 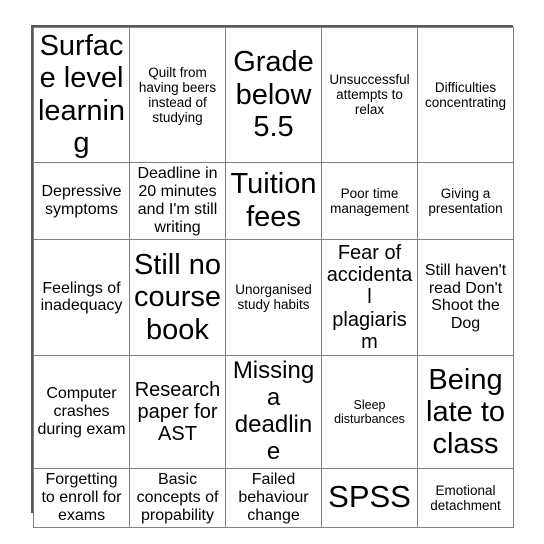 I want to click on bingo-cell: Poor time management, so click(x=369, y=200).